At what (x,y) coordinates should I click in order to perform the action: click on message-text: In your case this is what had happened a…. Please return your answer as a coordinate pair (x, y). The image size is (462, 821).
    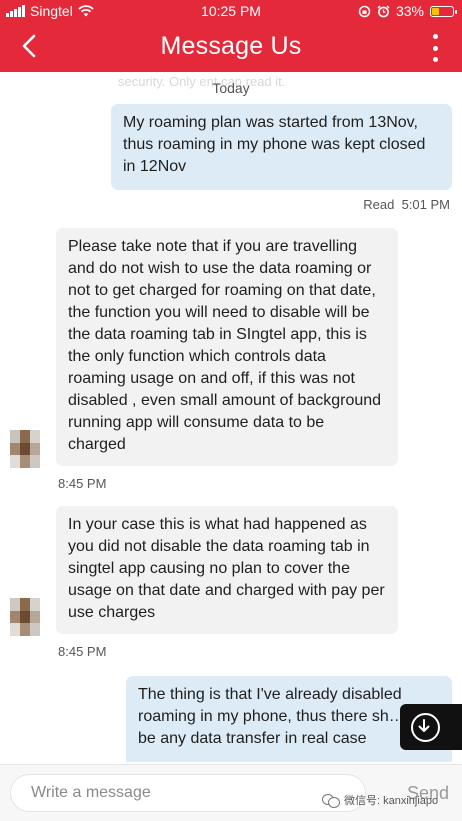
    Looking at the image, I should click on (226, 568).